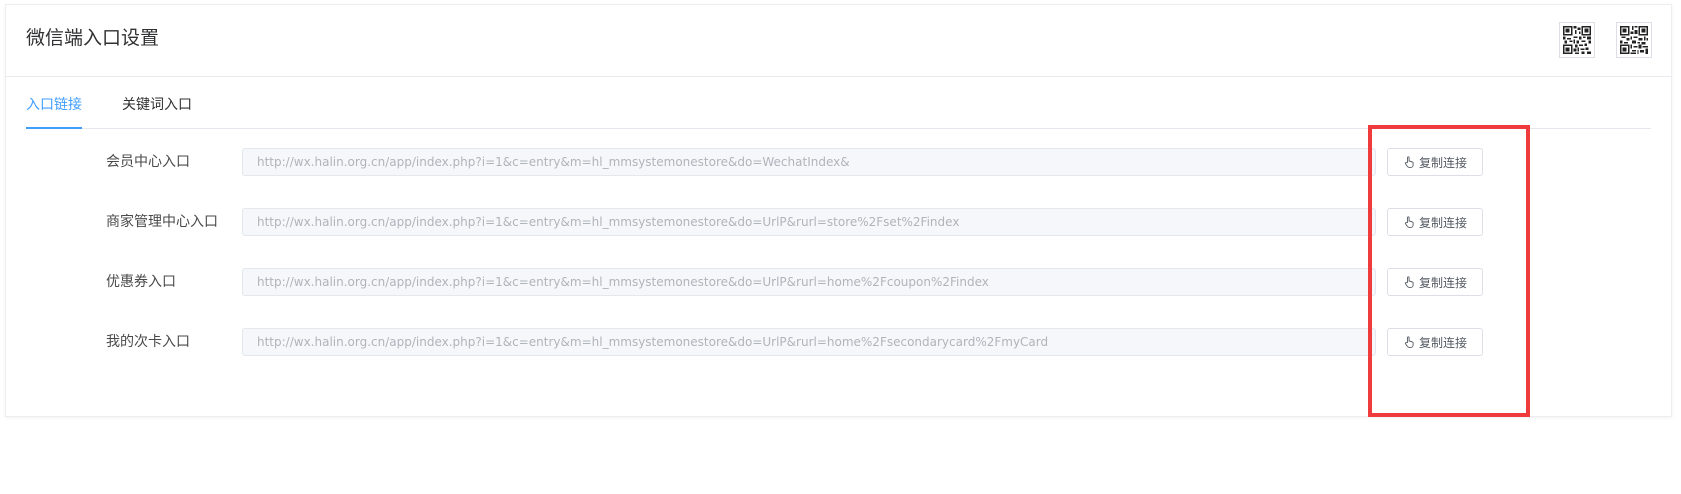  I want to click on page-title: 微信端入口设置, so click(93, 38).